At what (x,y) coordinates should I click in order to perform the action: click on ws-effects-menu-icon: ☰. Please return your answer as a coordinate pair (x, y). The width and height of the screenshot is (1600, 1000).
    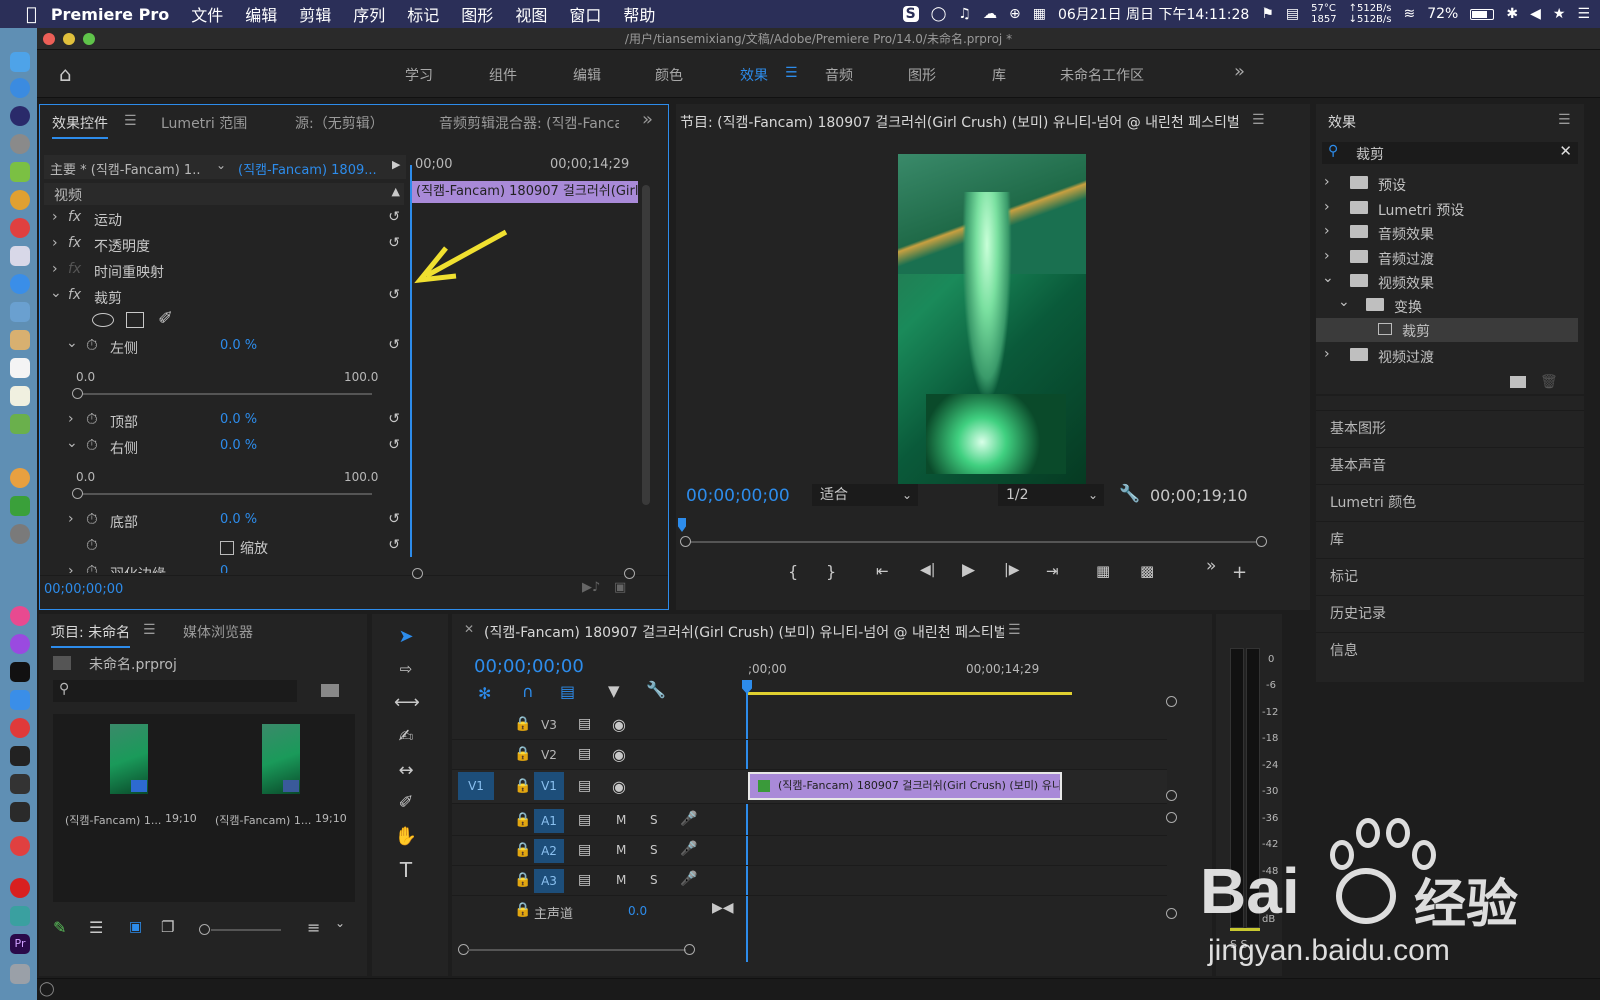
    Looking at the image, I should click on (791, 73).